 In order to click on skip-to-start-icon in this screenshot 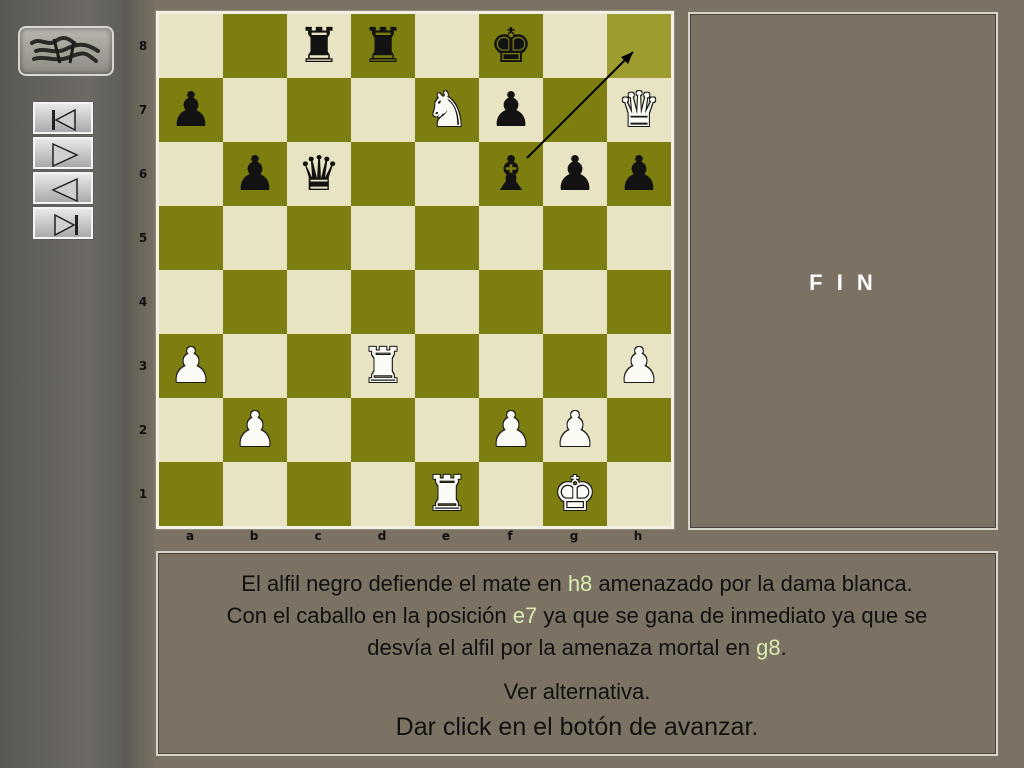, I will do `click(64, 120)`.